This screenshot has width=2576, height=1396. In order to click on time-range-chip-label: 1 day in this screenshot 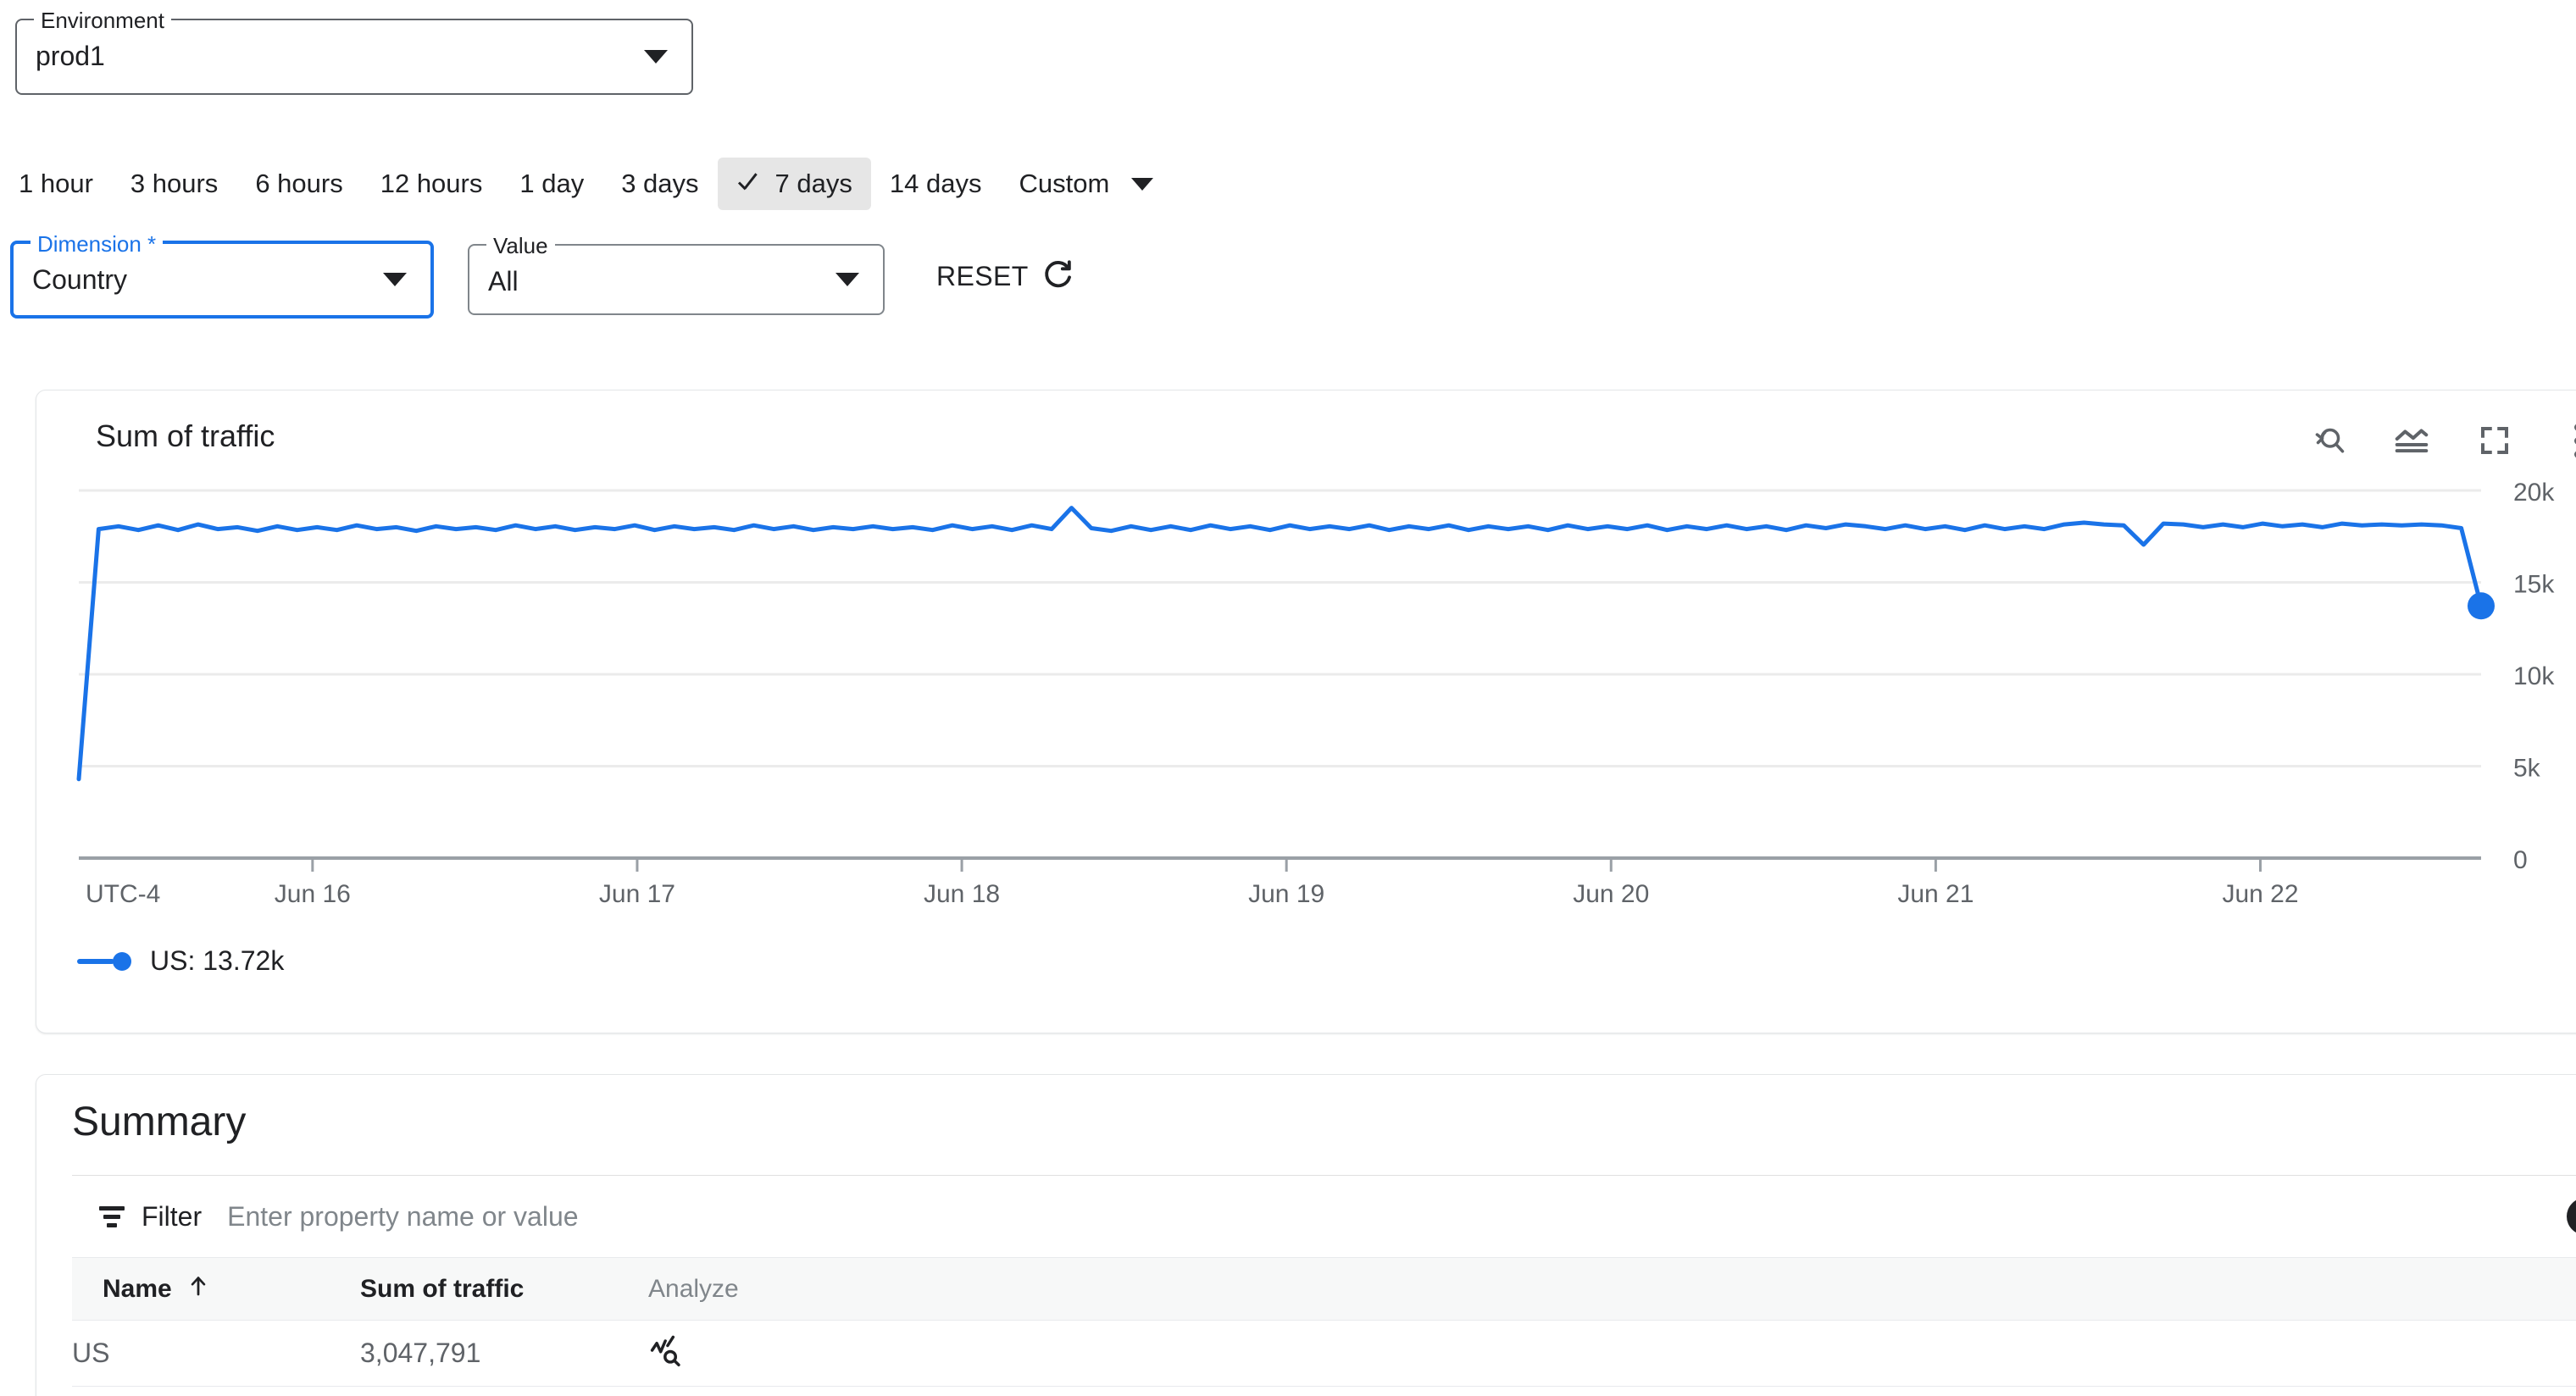, I will do `click(552, 183)`.